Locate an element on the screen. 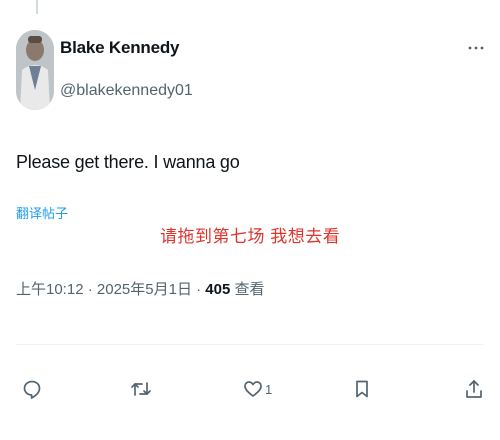 The height and width of the screenshot is (440, 500). reply-button is located at coordinates (32, 389).